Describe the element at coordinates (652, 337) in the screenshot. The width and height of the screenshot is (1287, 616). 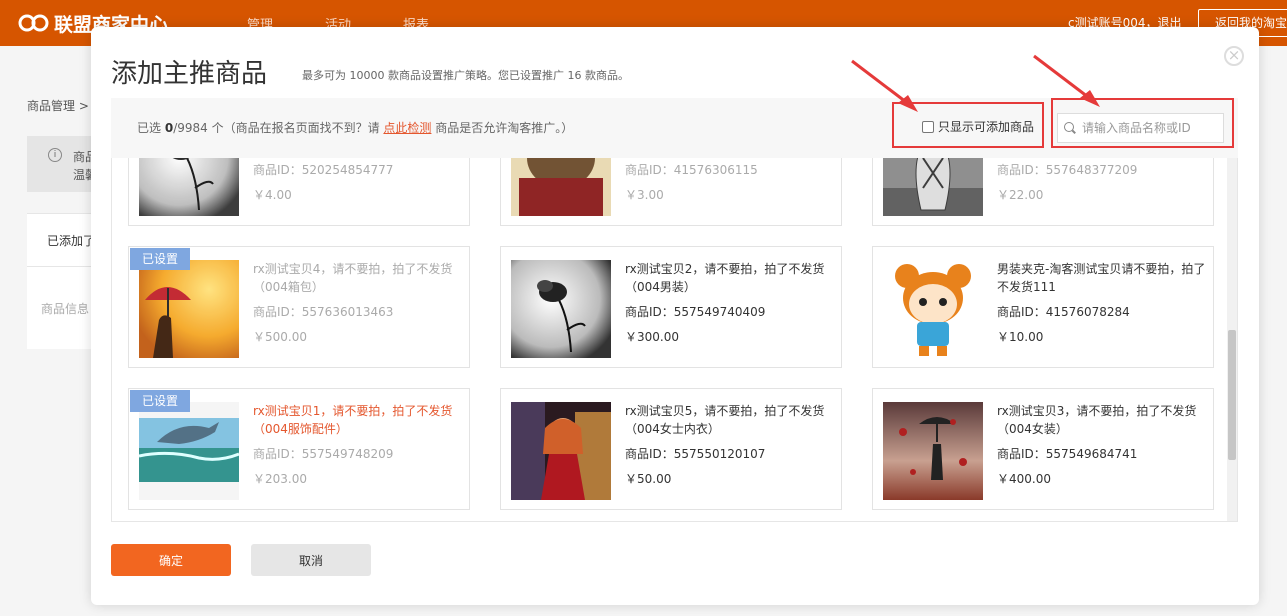
I see `product-price: ￥300.00` at that location.